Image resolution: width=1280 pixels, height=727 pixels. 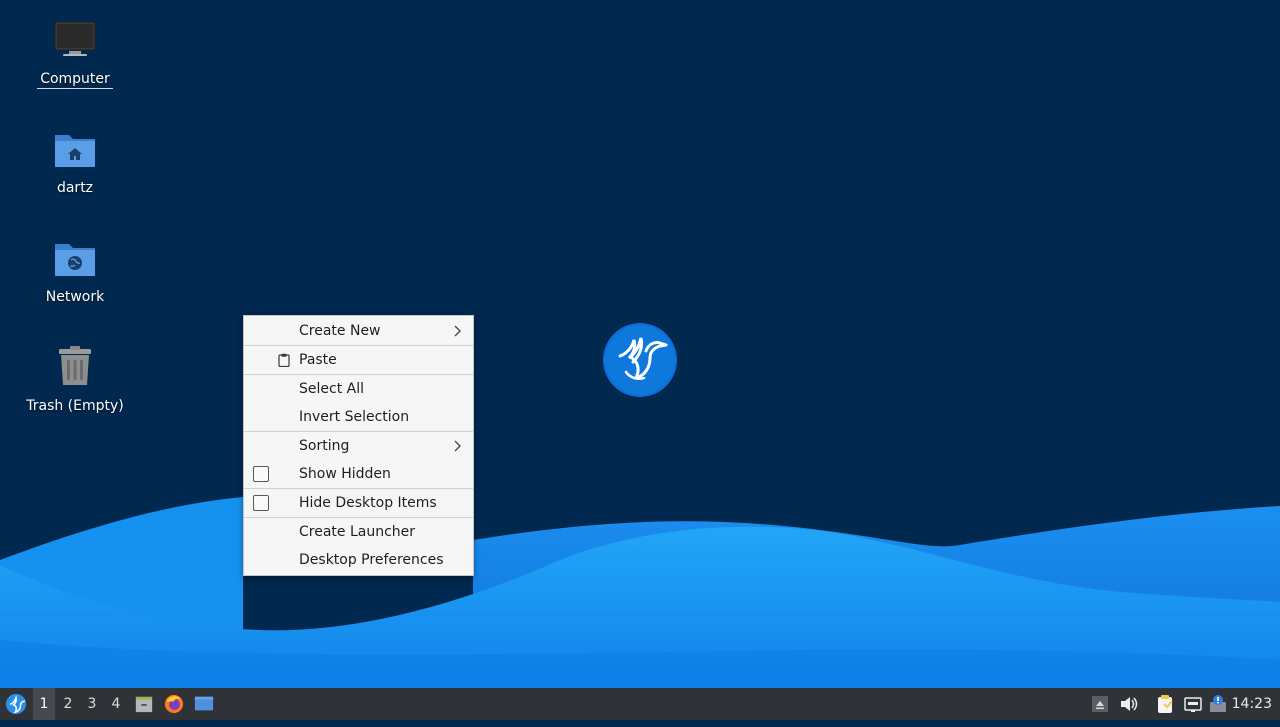 I want to click on hummingbird-logo-icon, so click(x=640, y=360).